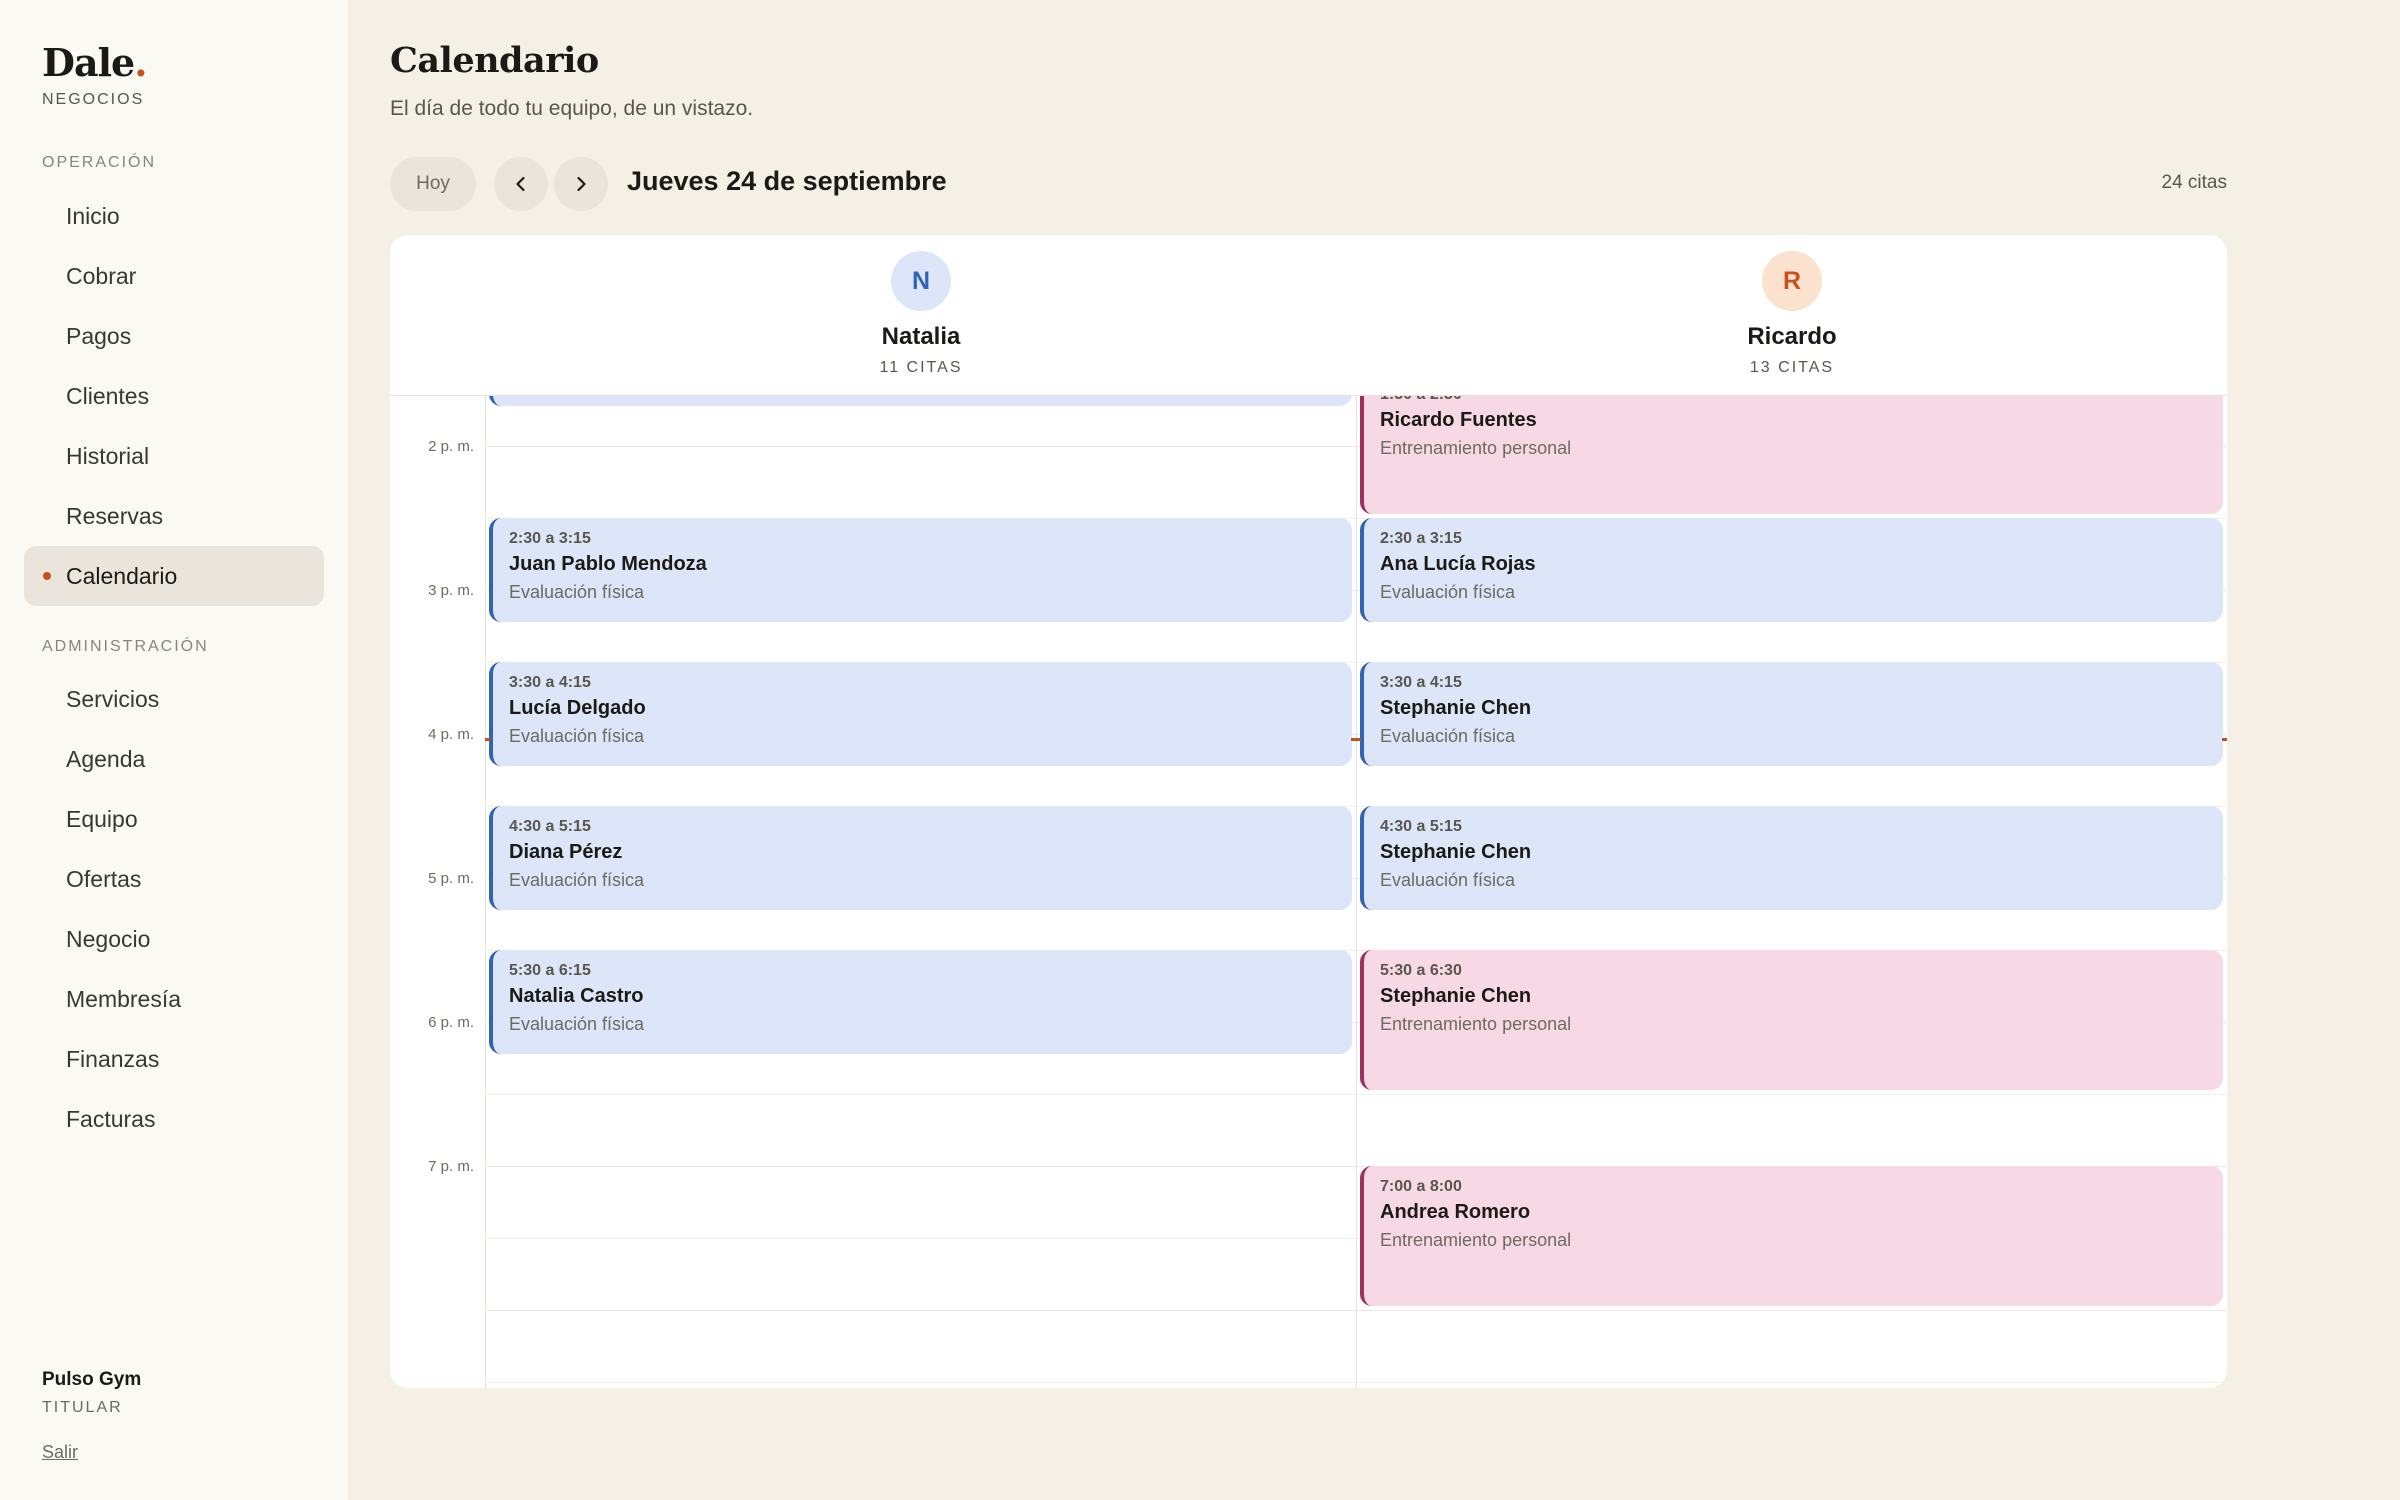 The width and height of the screenshot is (2400, 1500). What do you see at coordinates (174, 516) in the screenshot?
I see `sidebar-item-reservas: Reservas` at bounding box center [174, 516].